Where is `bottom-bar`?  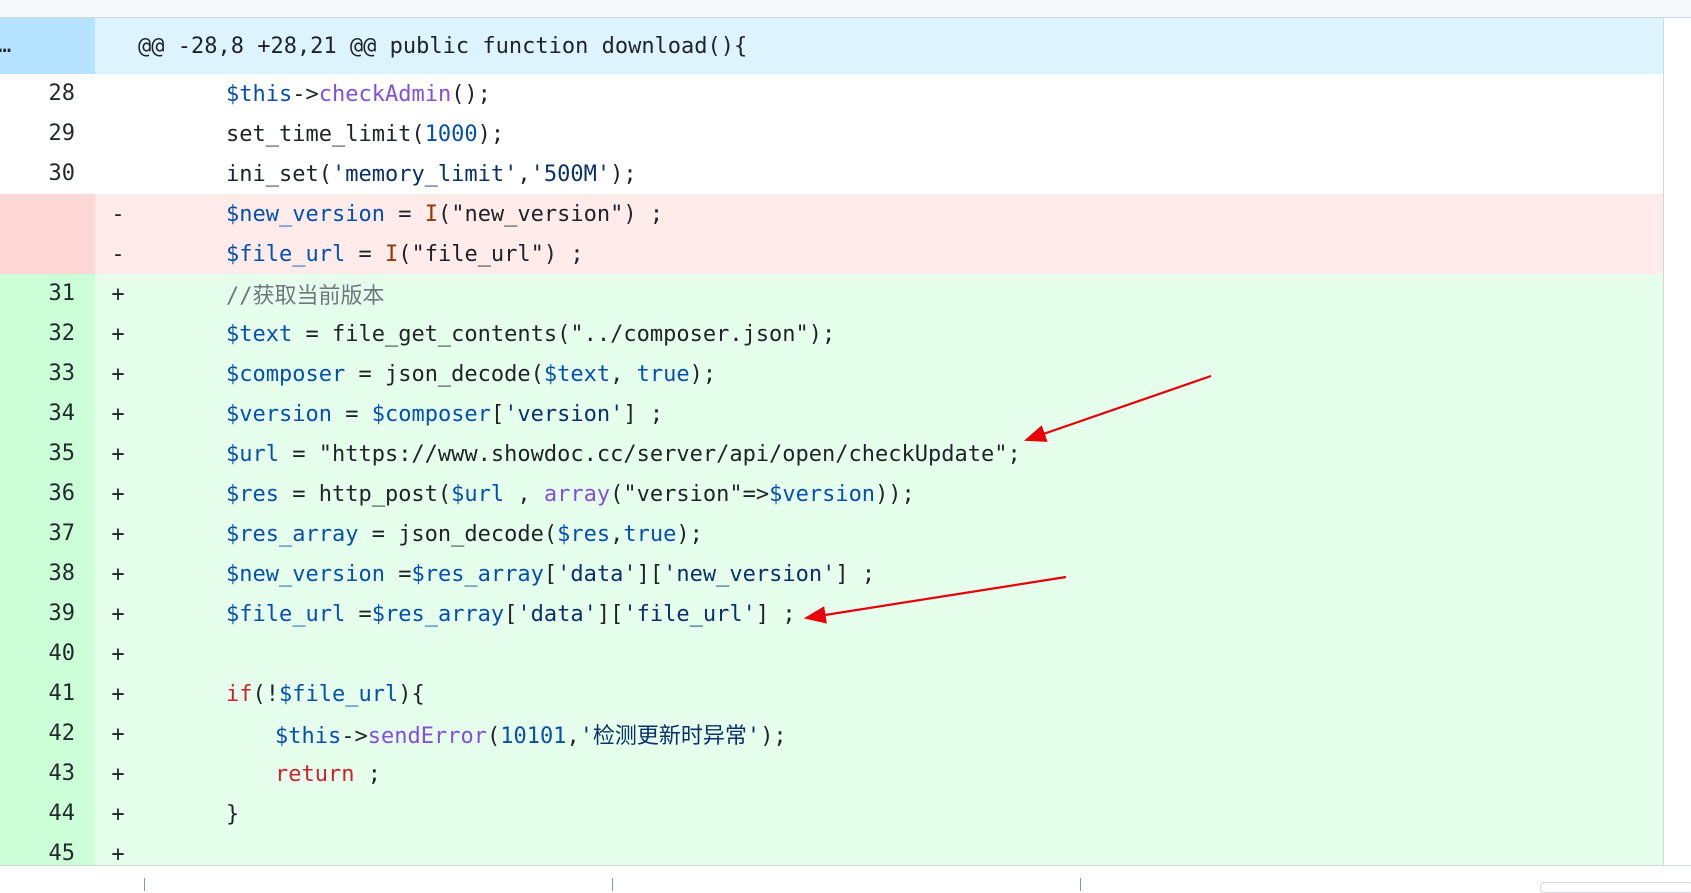 bottom-bar is located at coordinates (845, 878).